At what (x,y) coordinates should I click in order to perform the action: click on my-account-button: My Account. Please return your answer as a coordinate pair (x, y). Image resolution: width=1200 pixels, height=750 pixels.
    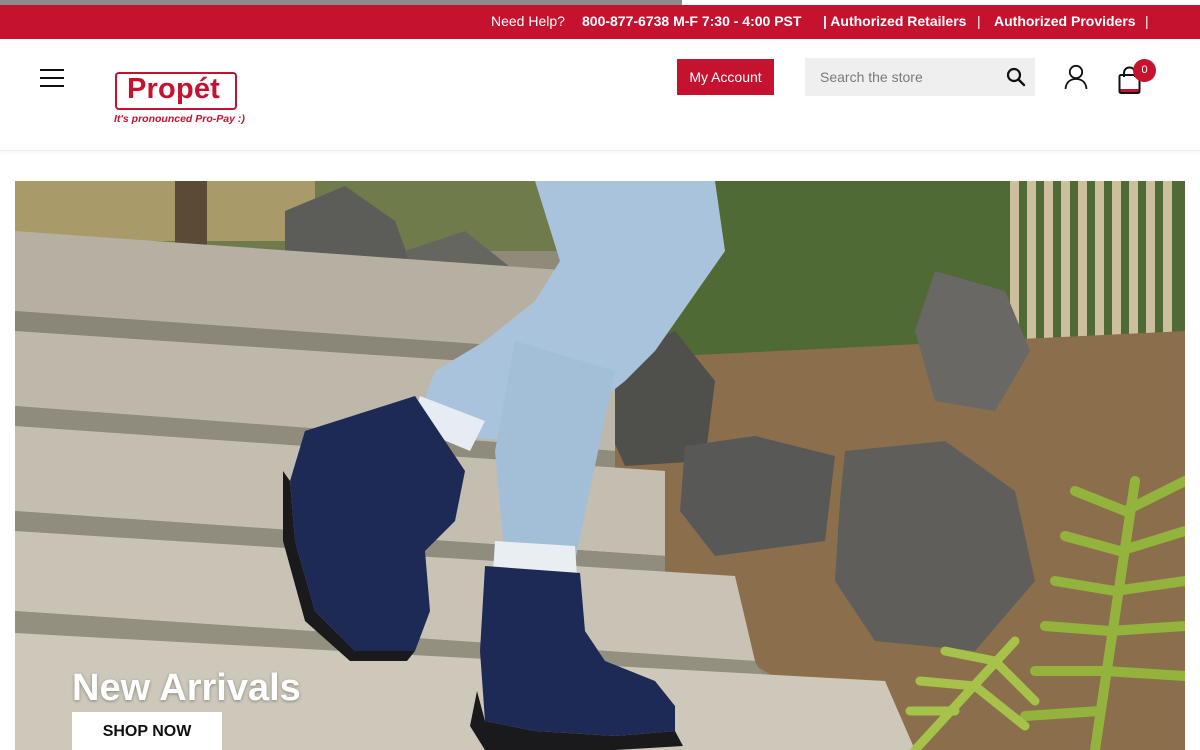
    Looking at the image, I should click on (725, 77).